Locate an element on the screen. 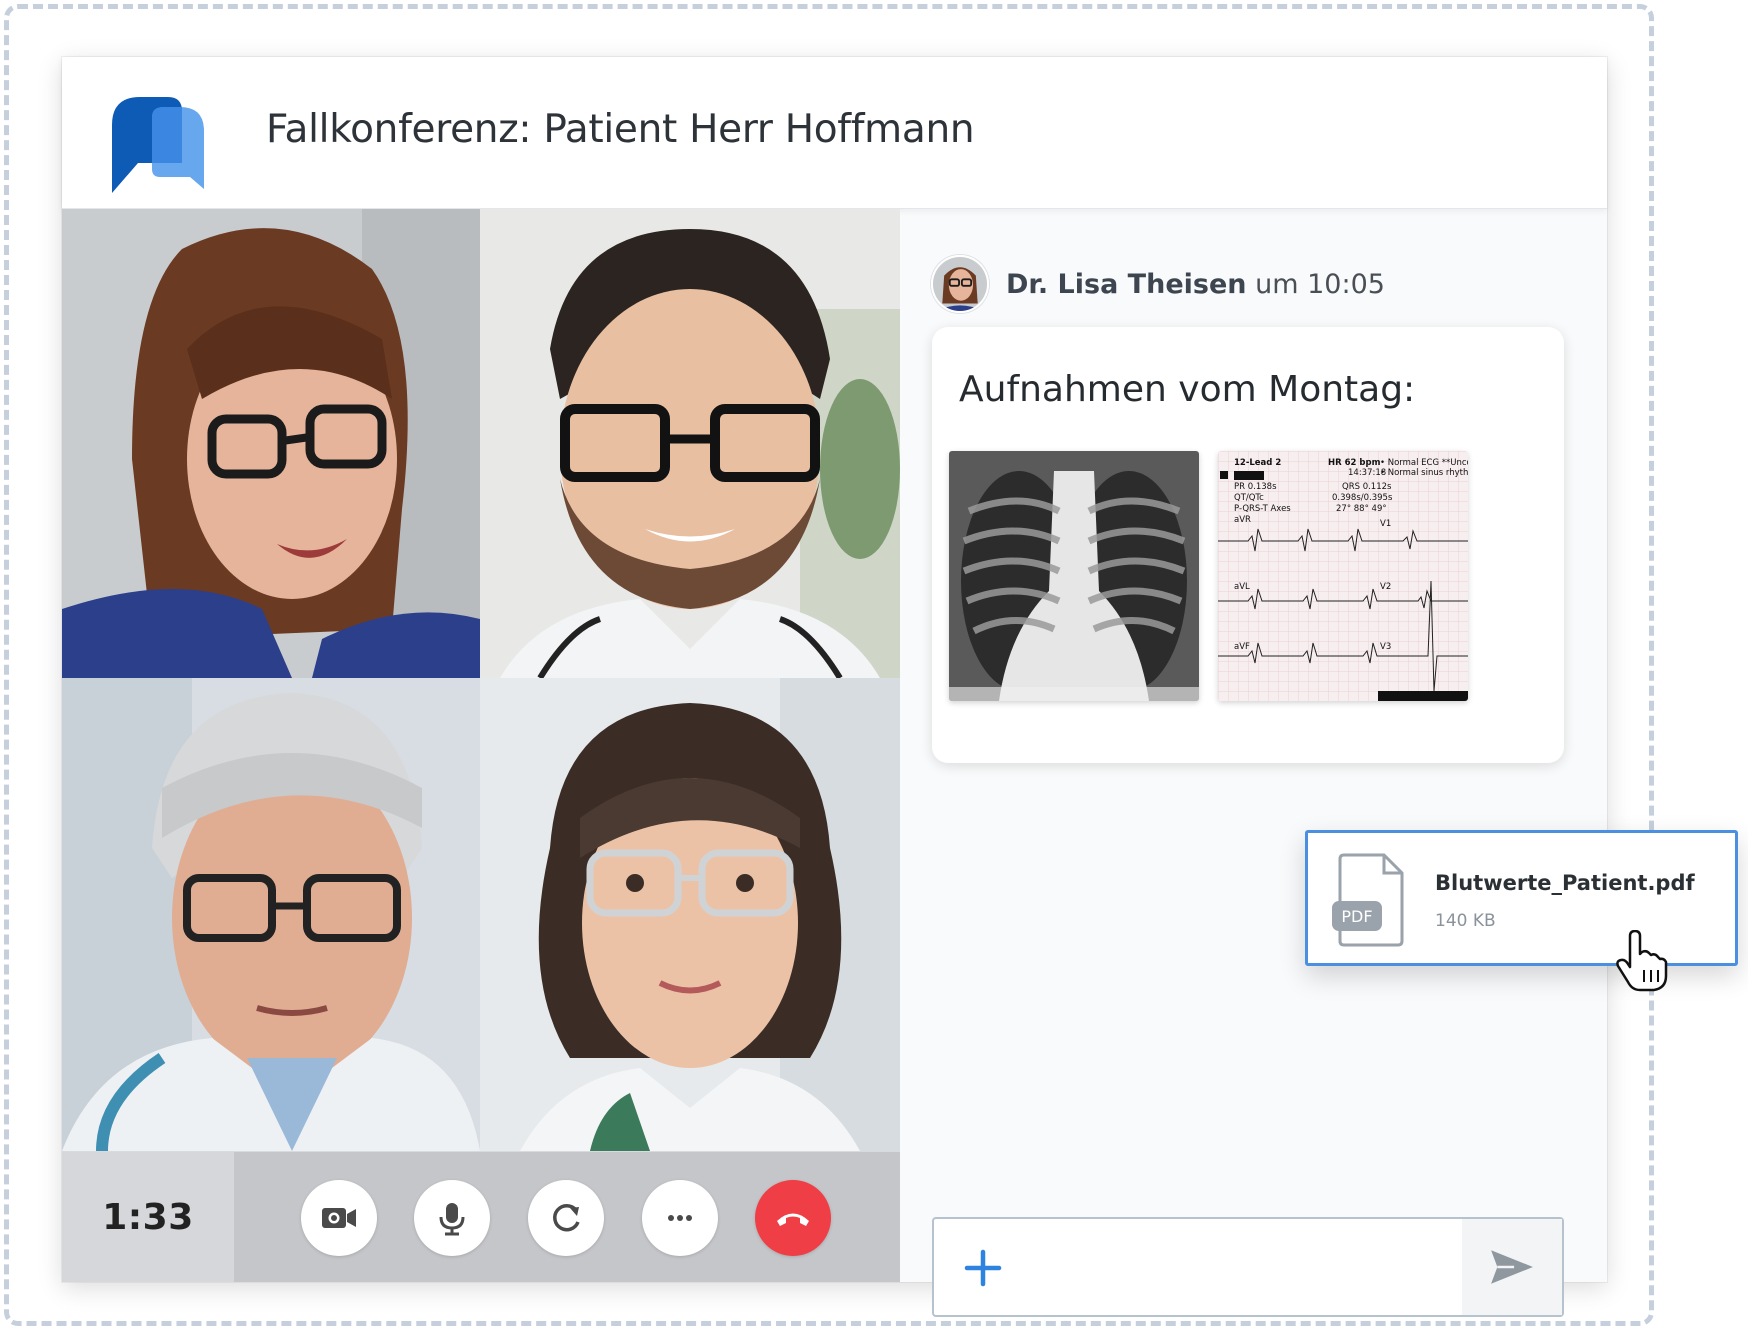 The width and height of the screenshot is (1748, 1334). message-meta: Dr. Lisa Theisen um 10:05 is located at coordinates (1195, 284).